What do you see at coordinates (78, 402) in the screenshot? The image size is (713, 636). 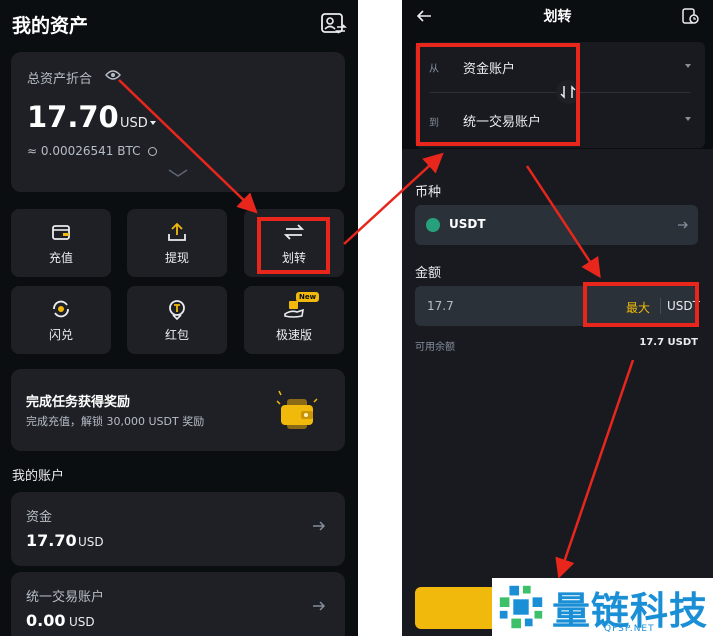 I see `task-title: 完成任务获得奖励` at bounding box center [78, 402].